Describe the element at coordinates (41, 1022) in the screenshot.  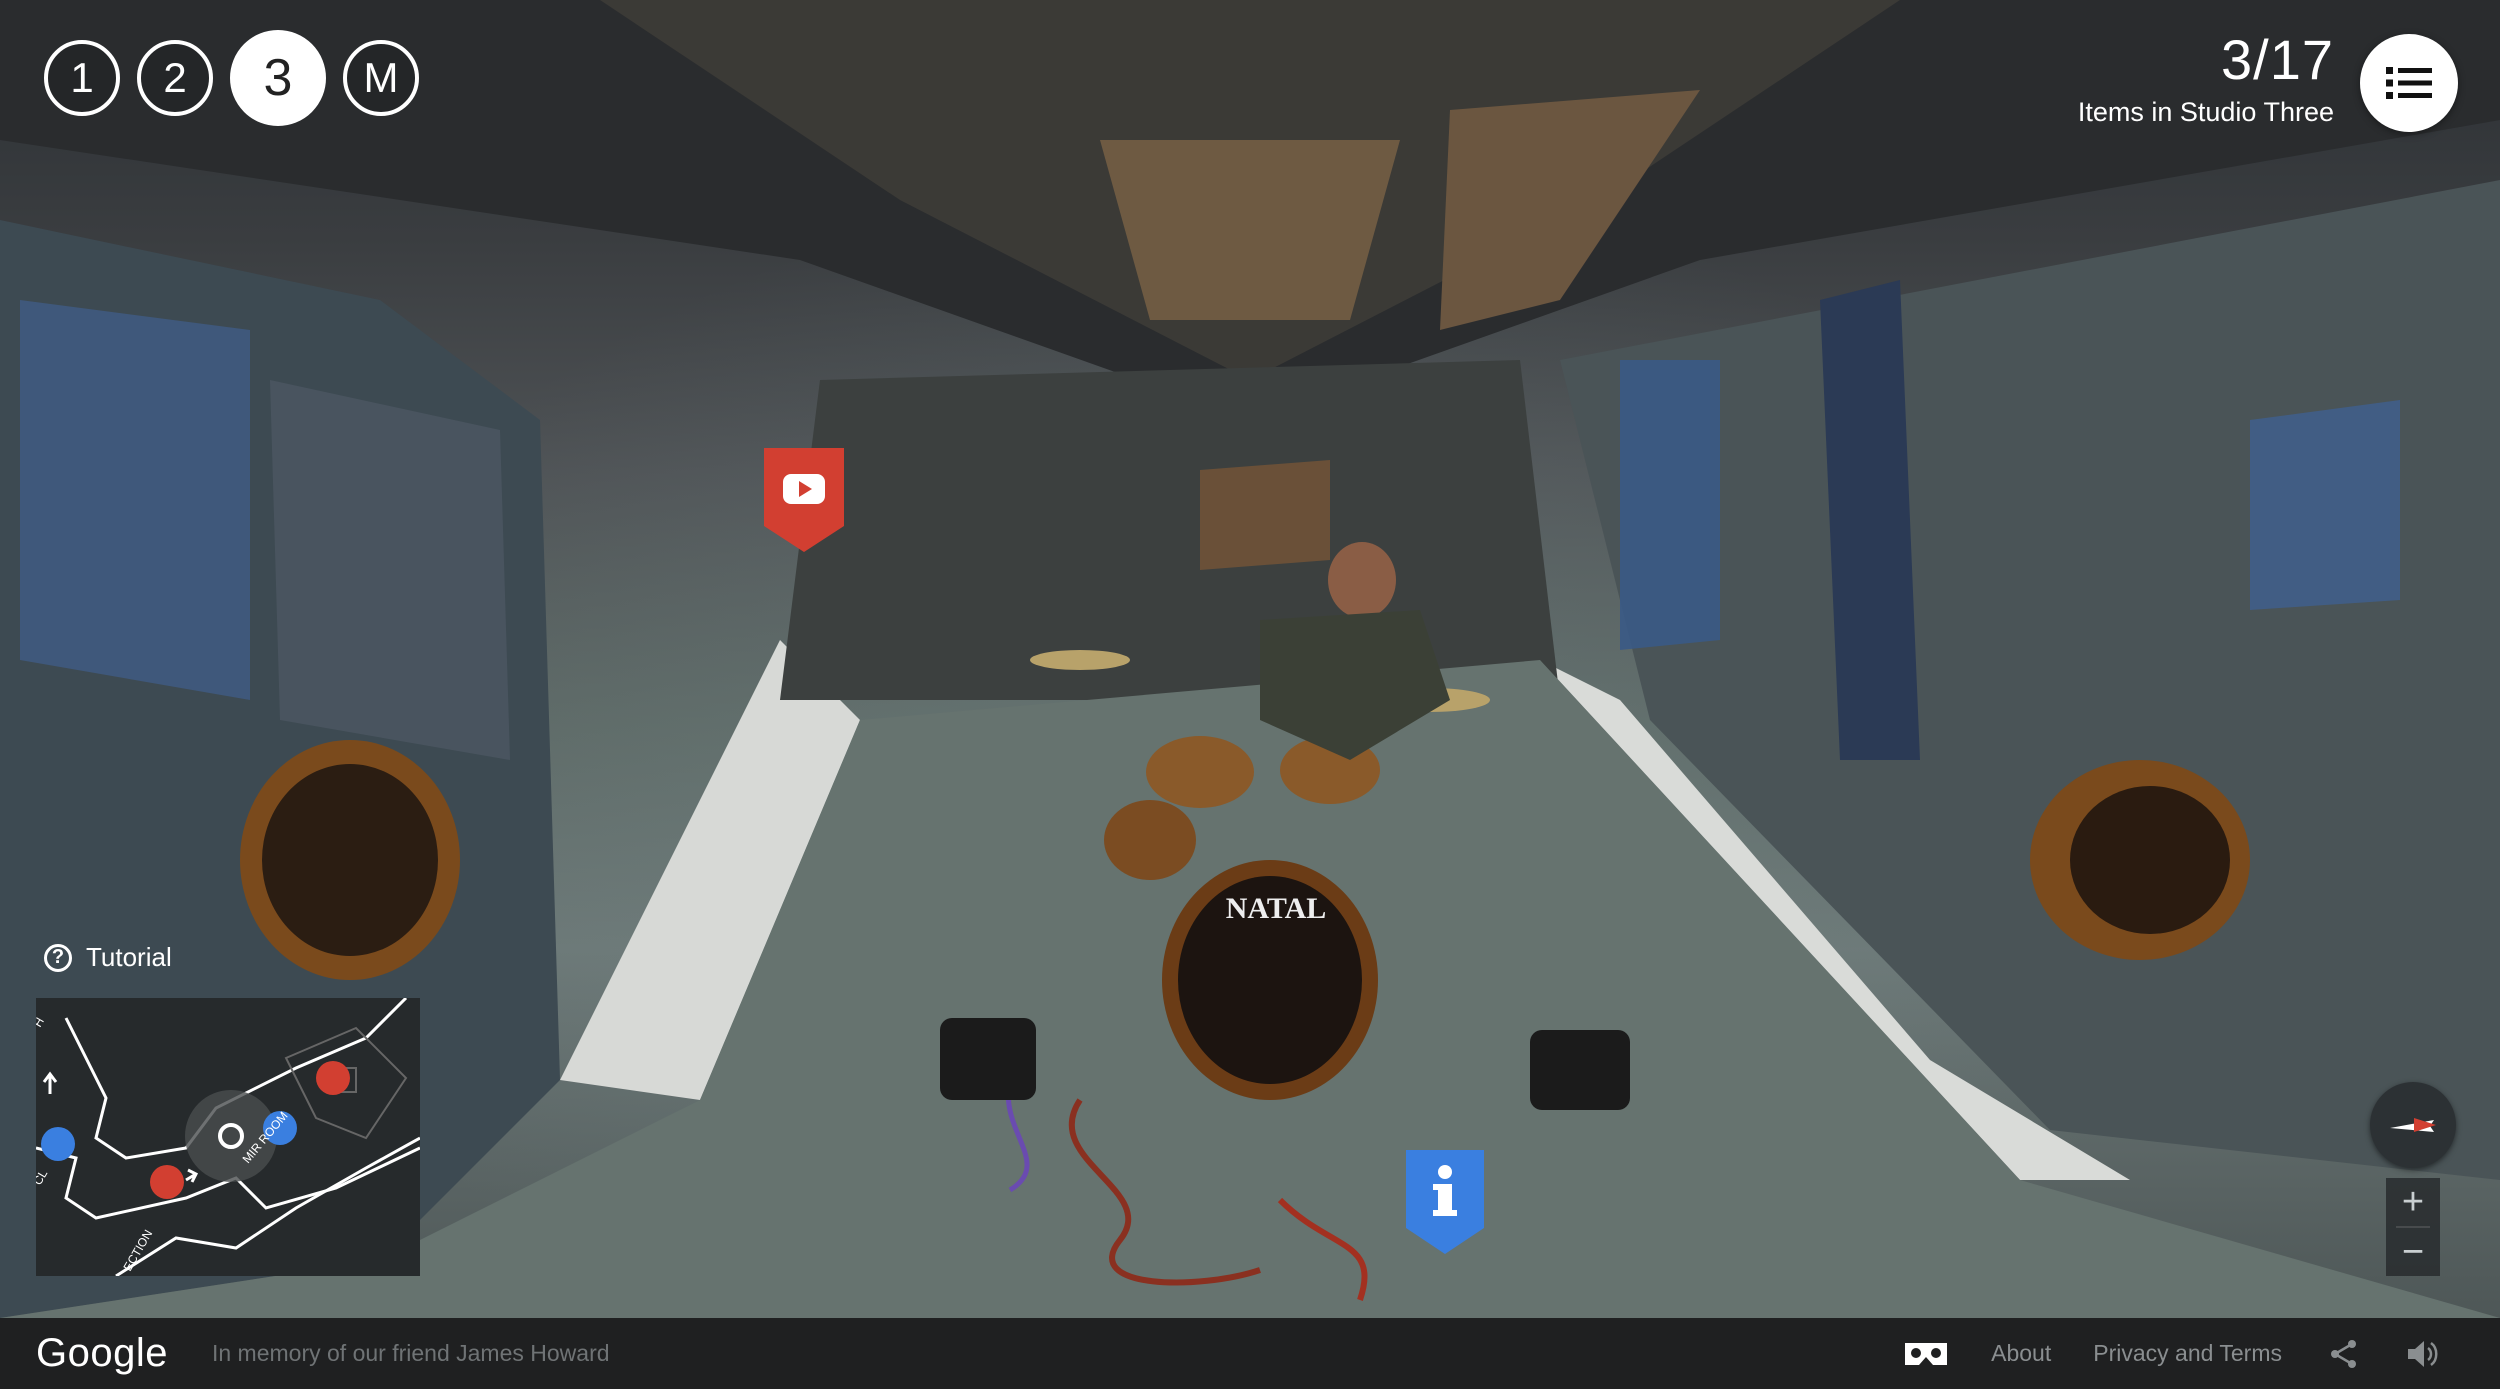
I see `minimap-label: H` at that location.